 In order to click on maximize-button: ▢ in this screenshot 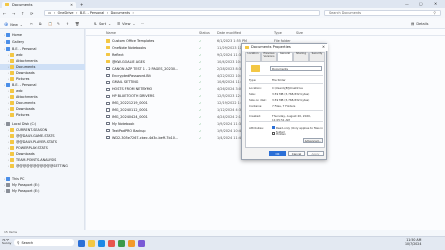, I will do `click(421, 3)`.